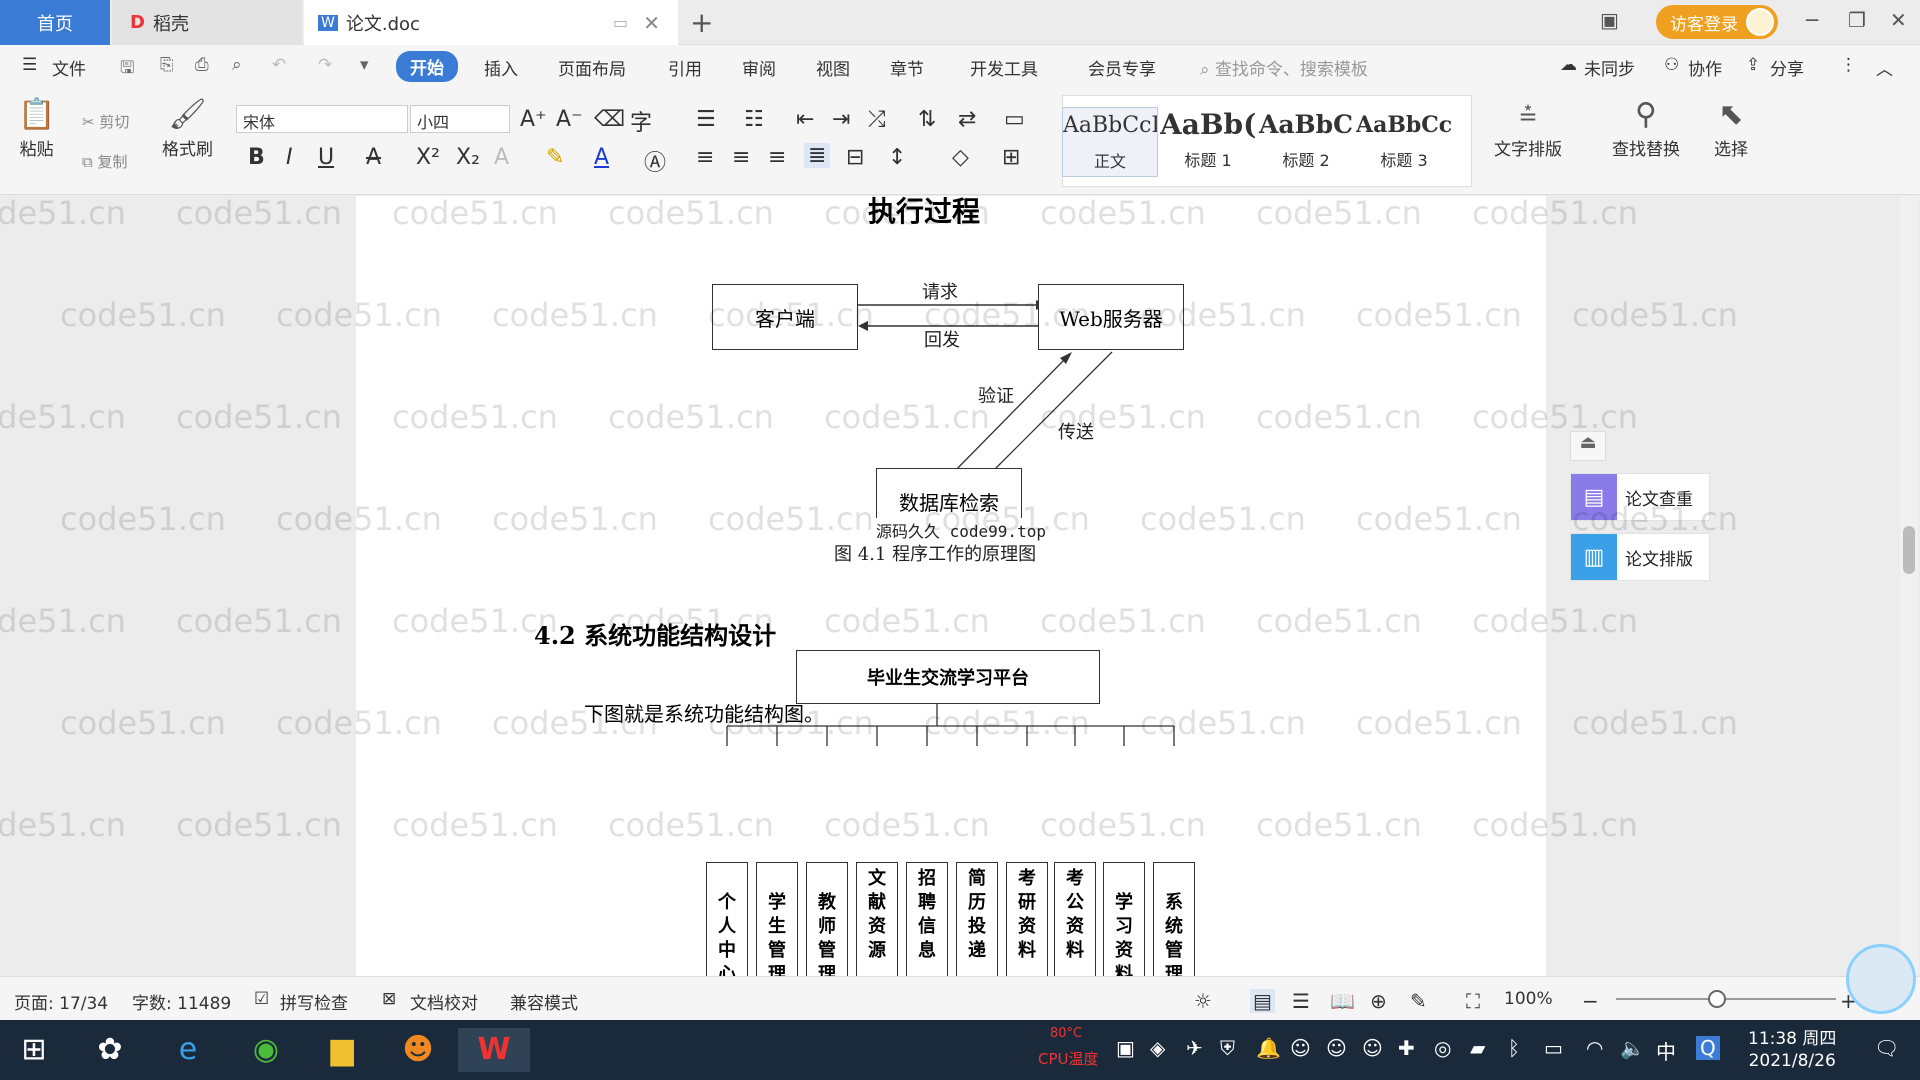  I want to click on paper-check-button: ▤ 论文查重, so click(1640, 497).